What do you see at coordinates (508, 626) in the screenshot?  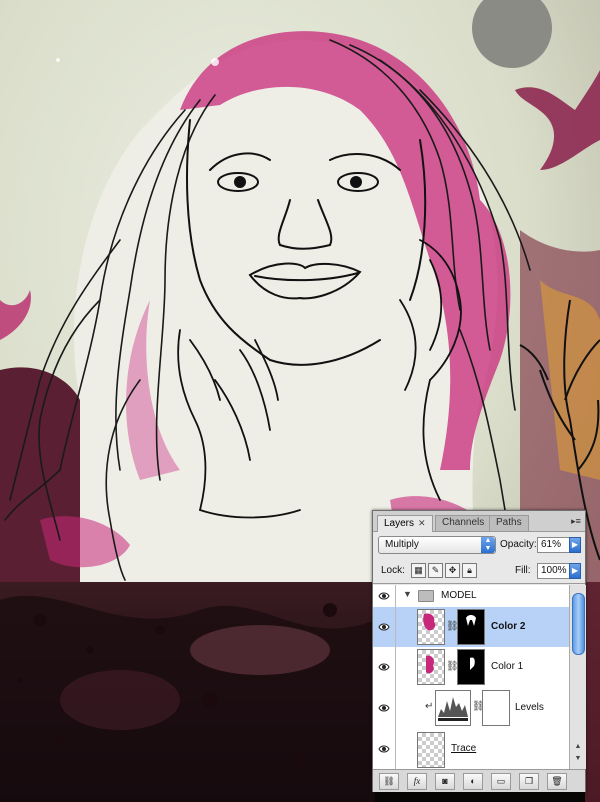 I see `layer-name-color-2: Color 2` at bounding box center [508, 626].